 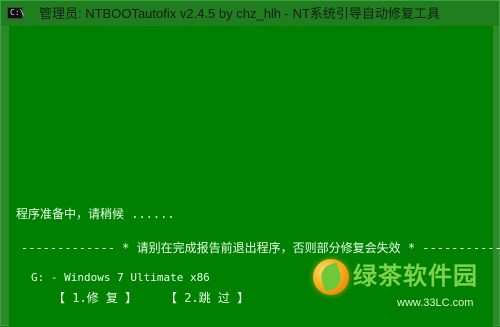 I want to click on skip-button: 【 2.跳 过 】, so click(x=207, y=298).